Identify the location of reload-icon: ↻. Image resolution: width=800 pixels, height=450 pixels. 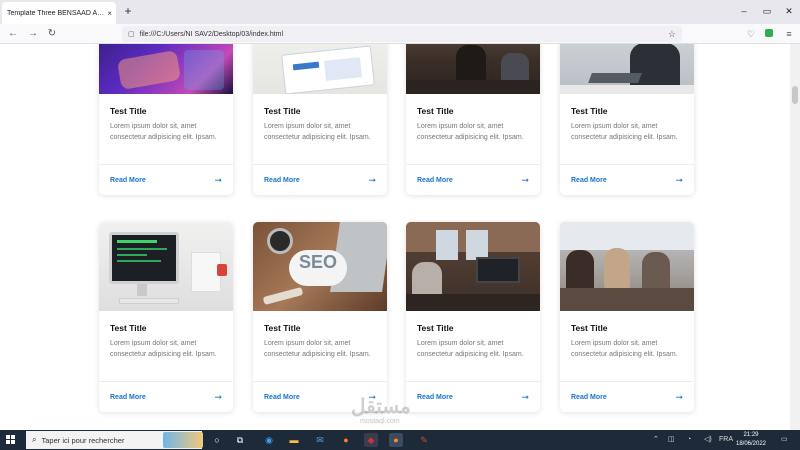
(52, 34).